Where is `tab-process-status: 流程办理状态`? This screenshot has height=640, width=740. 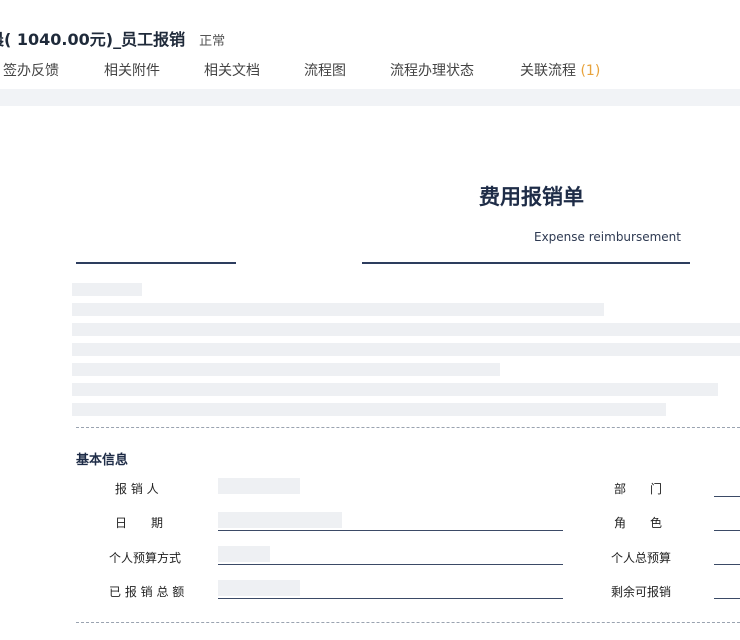
tab-process-status: 流程办理状态 is located at coordinates (432, 70).